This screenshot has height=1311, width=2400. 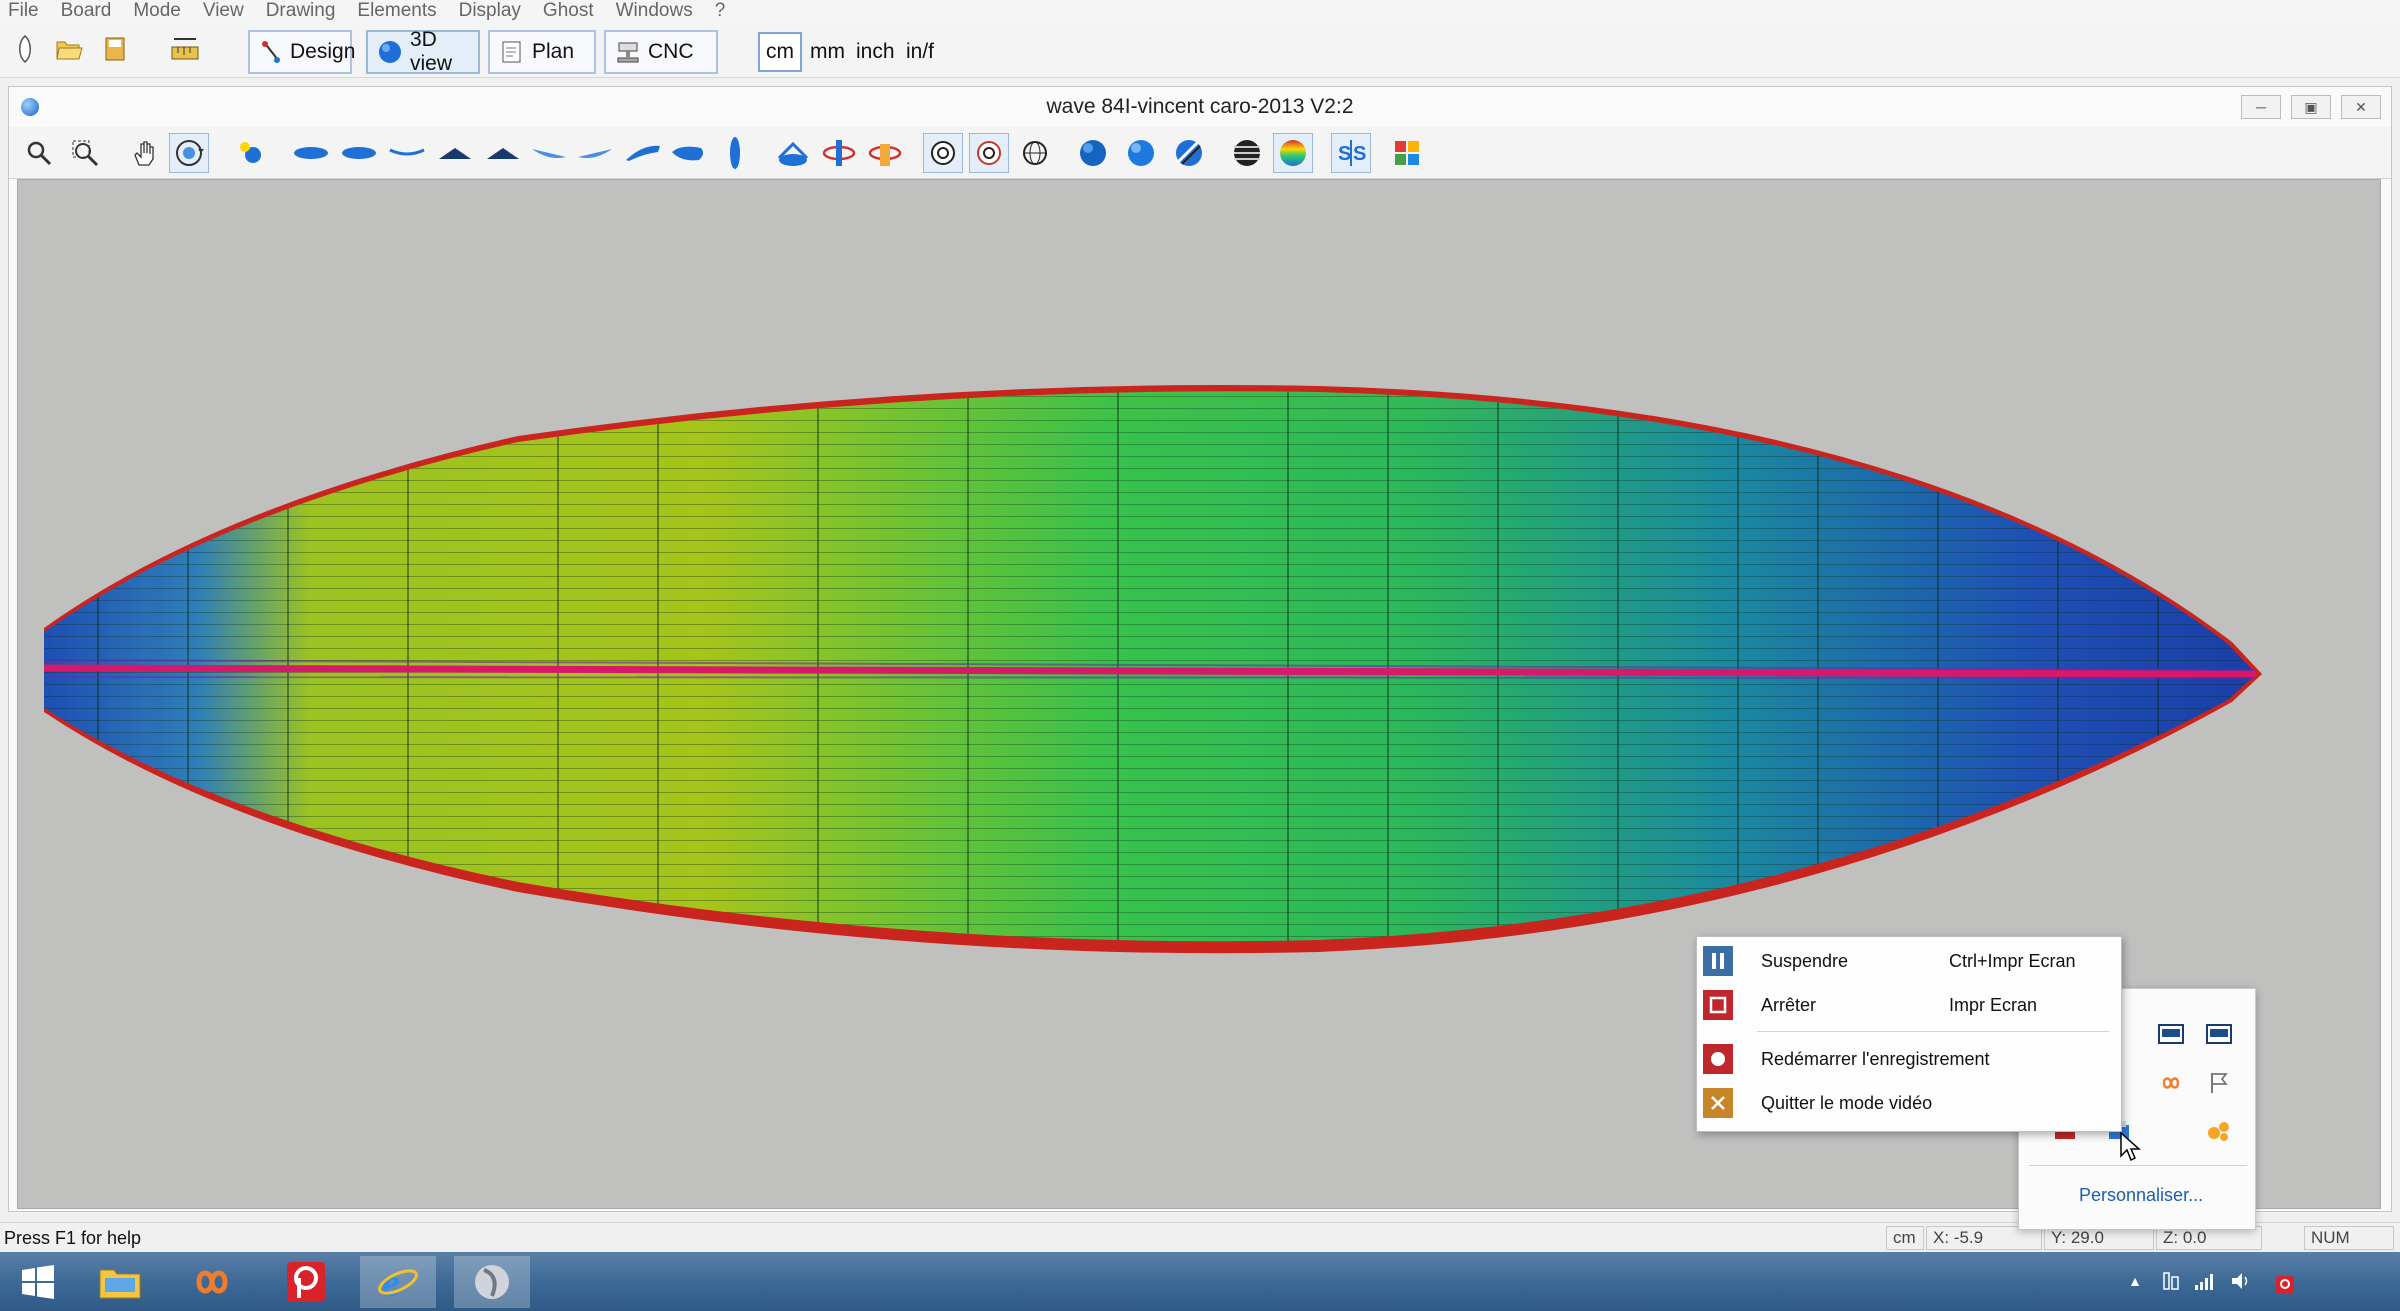 What do you see at coordinates (549, 153) in the screenshot?
I see `rail-icon` at bounding box center [549, 153].